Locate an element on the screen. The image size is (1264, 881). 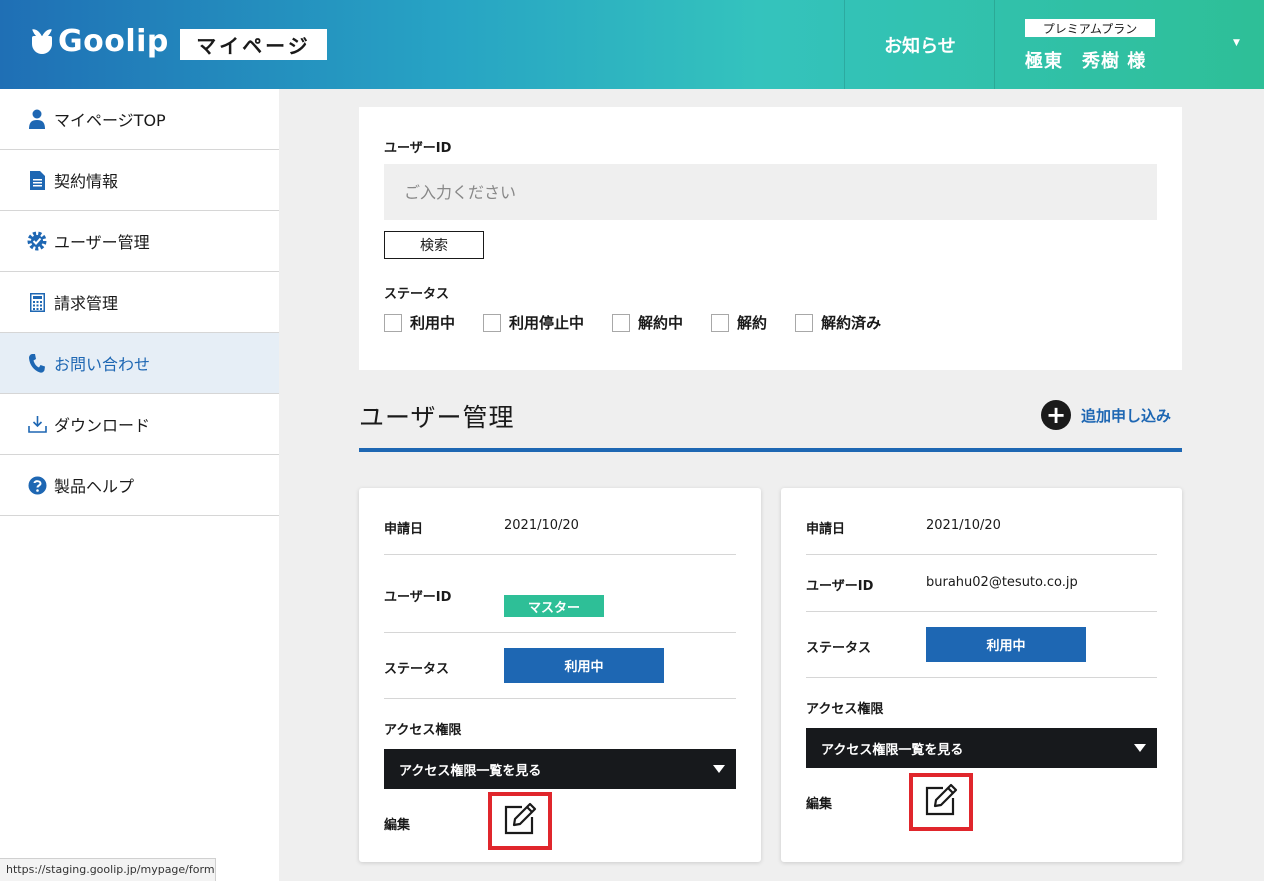
logo-cup-icon is located at coordinates (42, 41).